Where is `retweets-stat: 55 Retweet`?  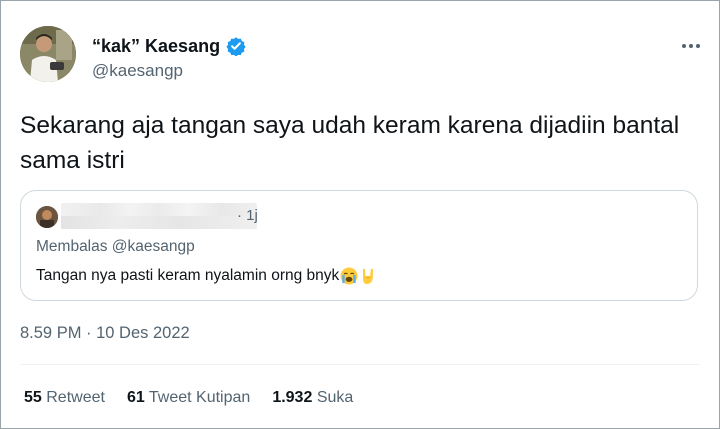
retweets-stat: 55 Retweet is located at coordinates (64, 398).